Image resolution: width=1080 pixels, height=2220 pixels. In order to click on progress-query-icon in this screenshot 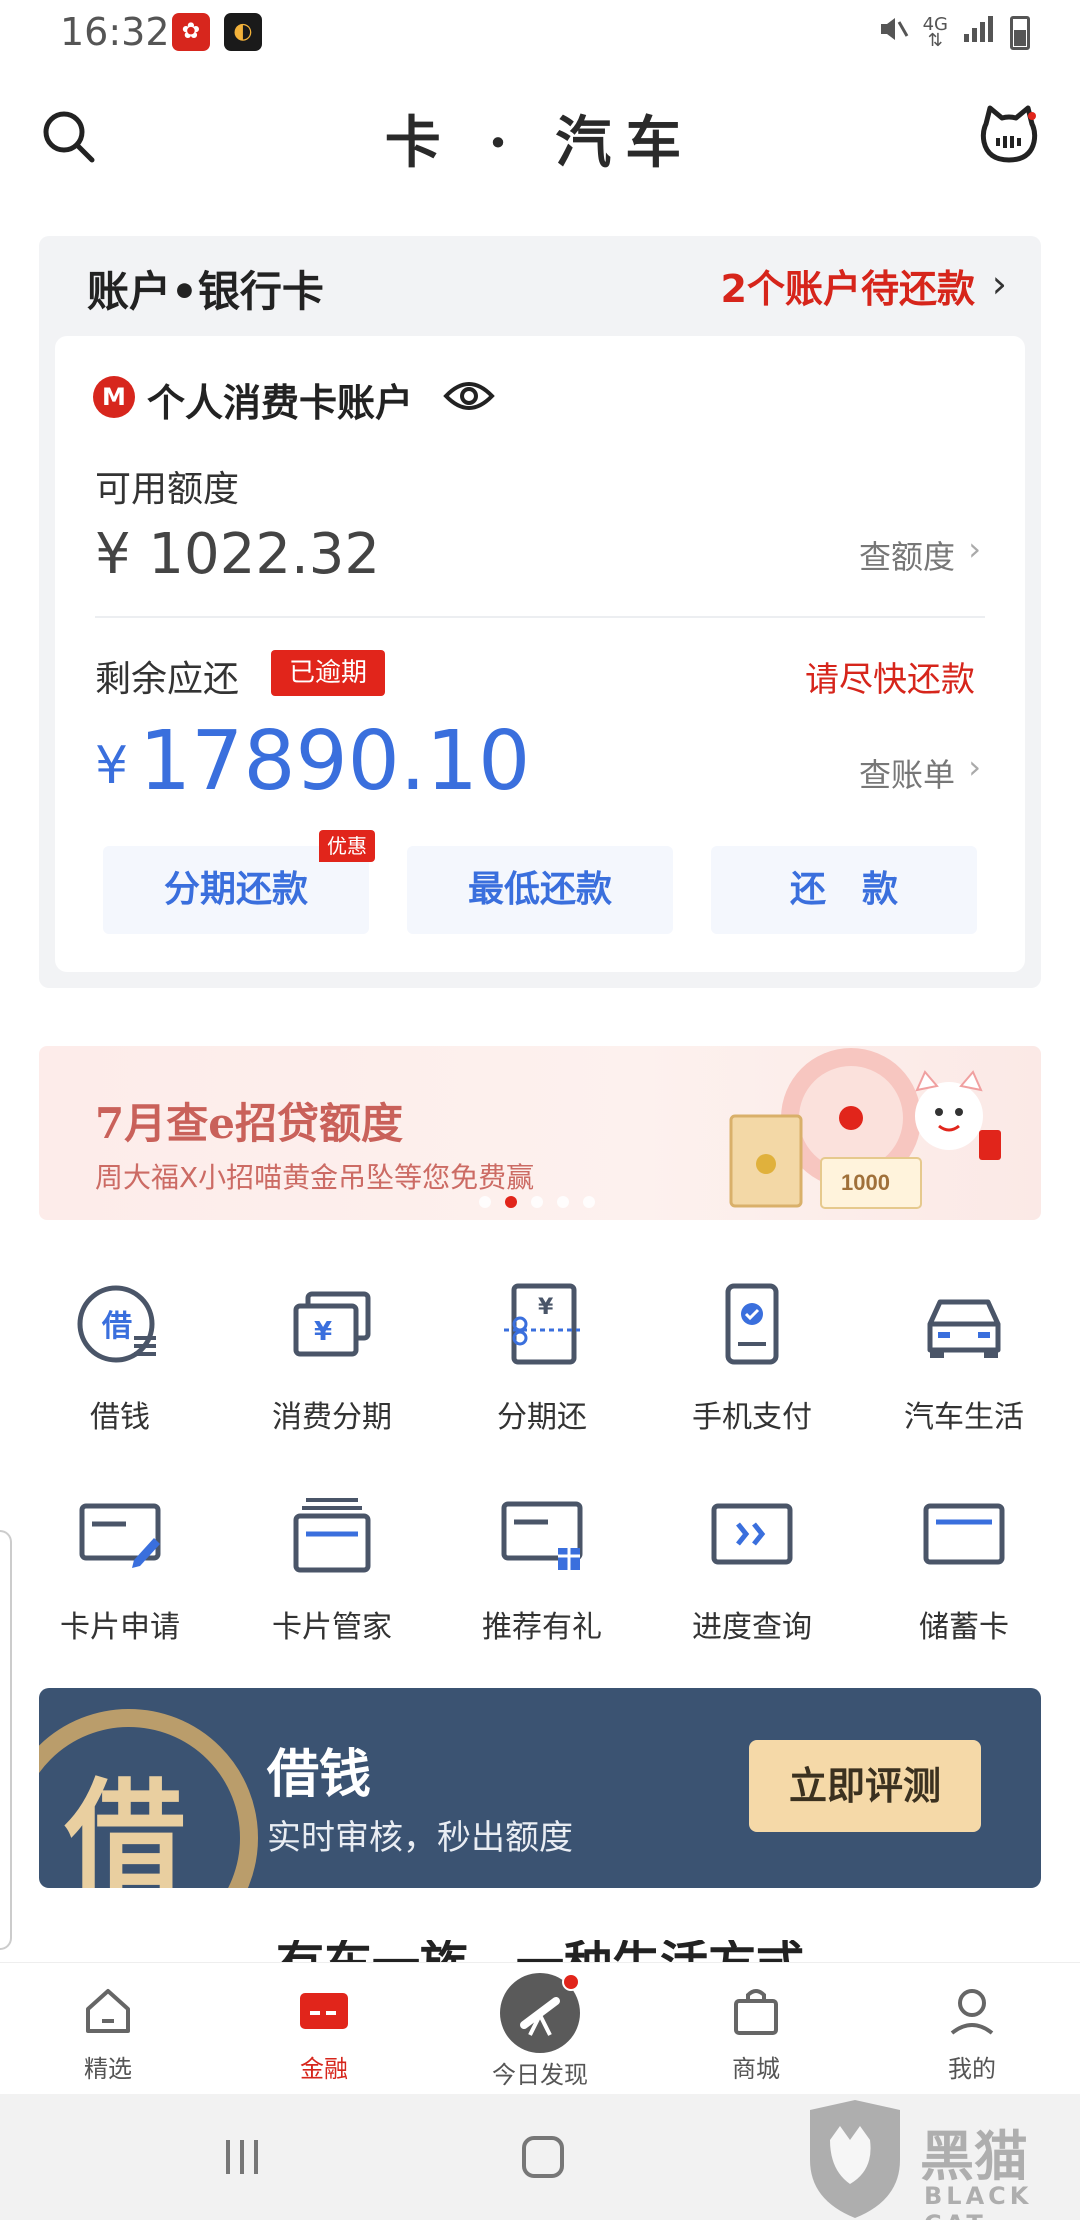, I will do `click(752, 1534)`.